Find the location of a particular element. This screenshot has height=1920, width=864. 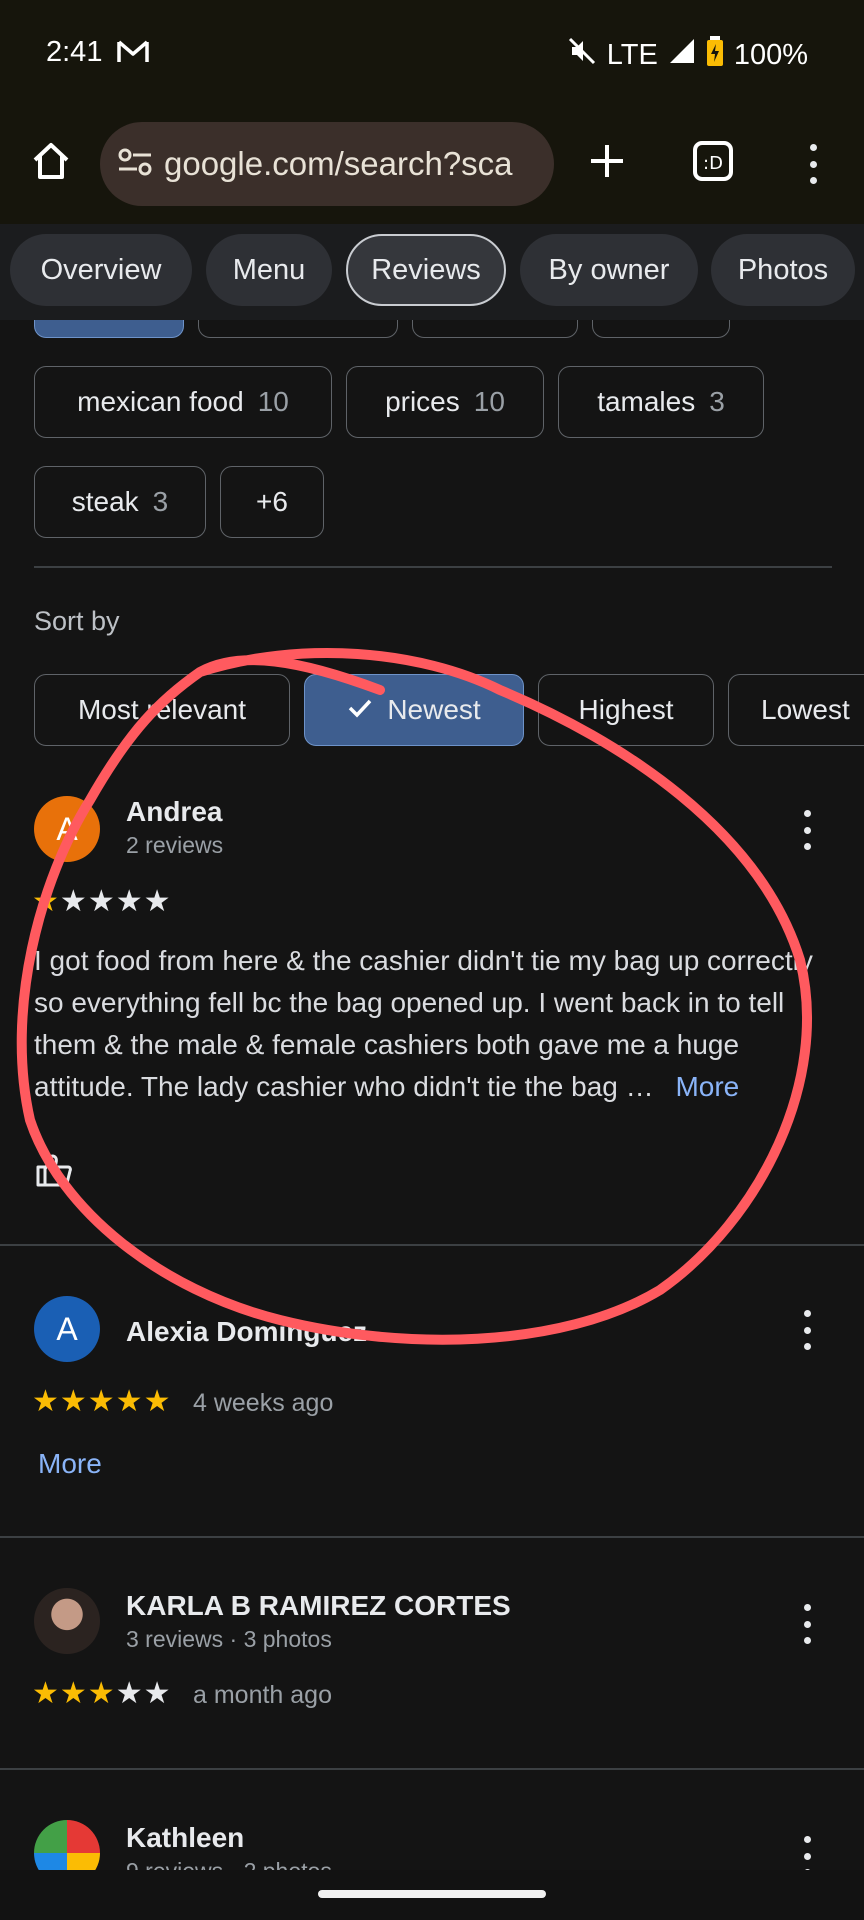

like-icon is located at coordinates (54, 1172).